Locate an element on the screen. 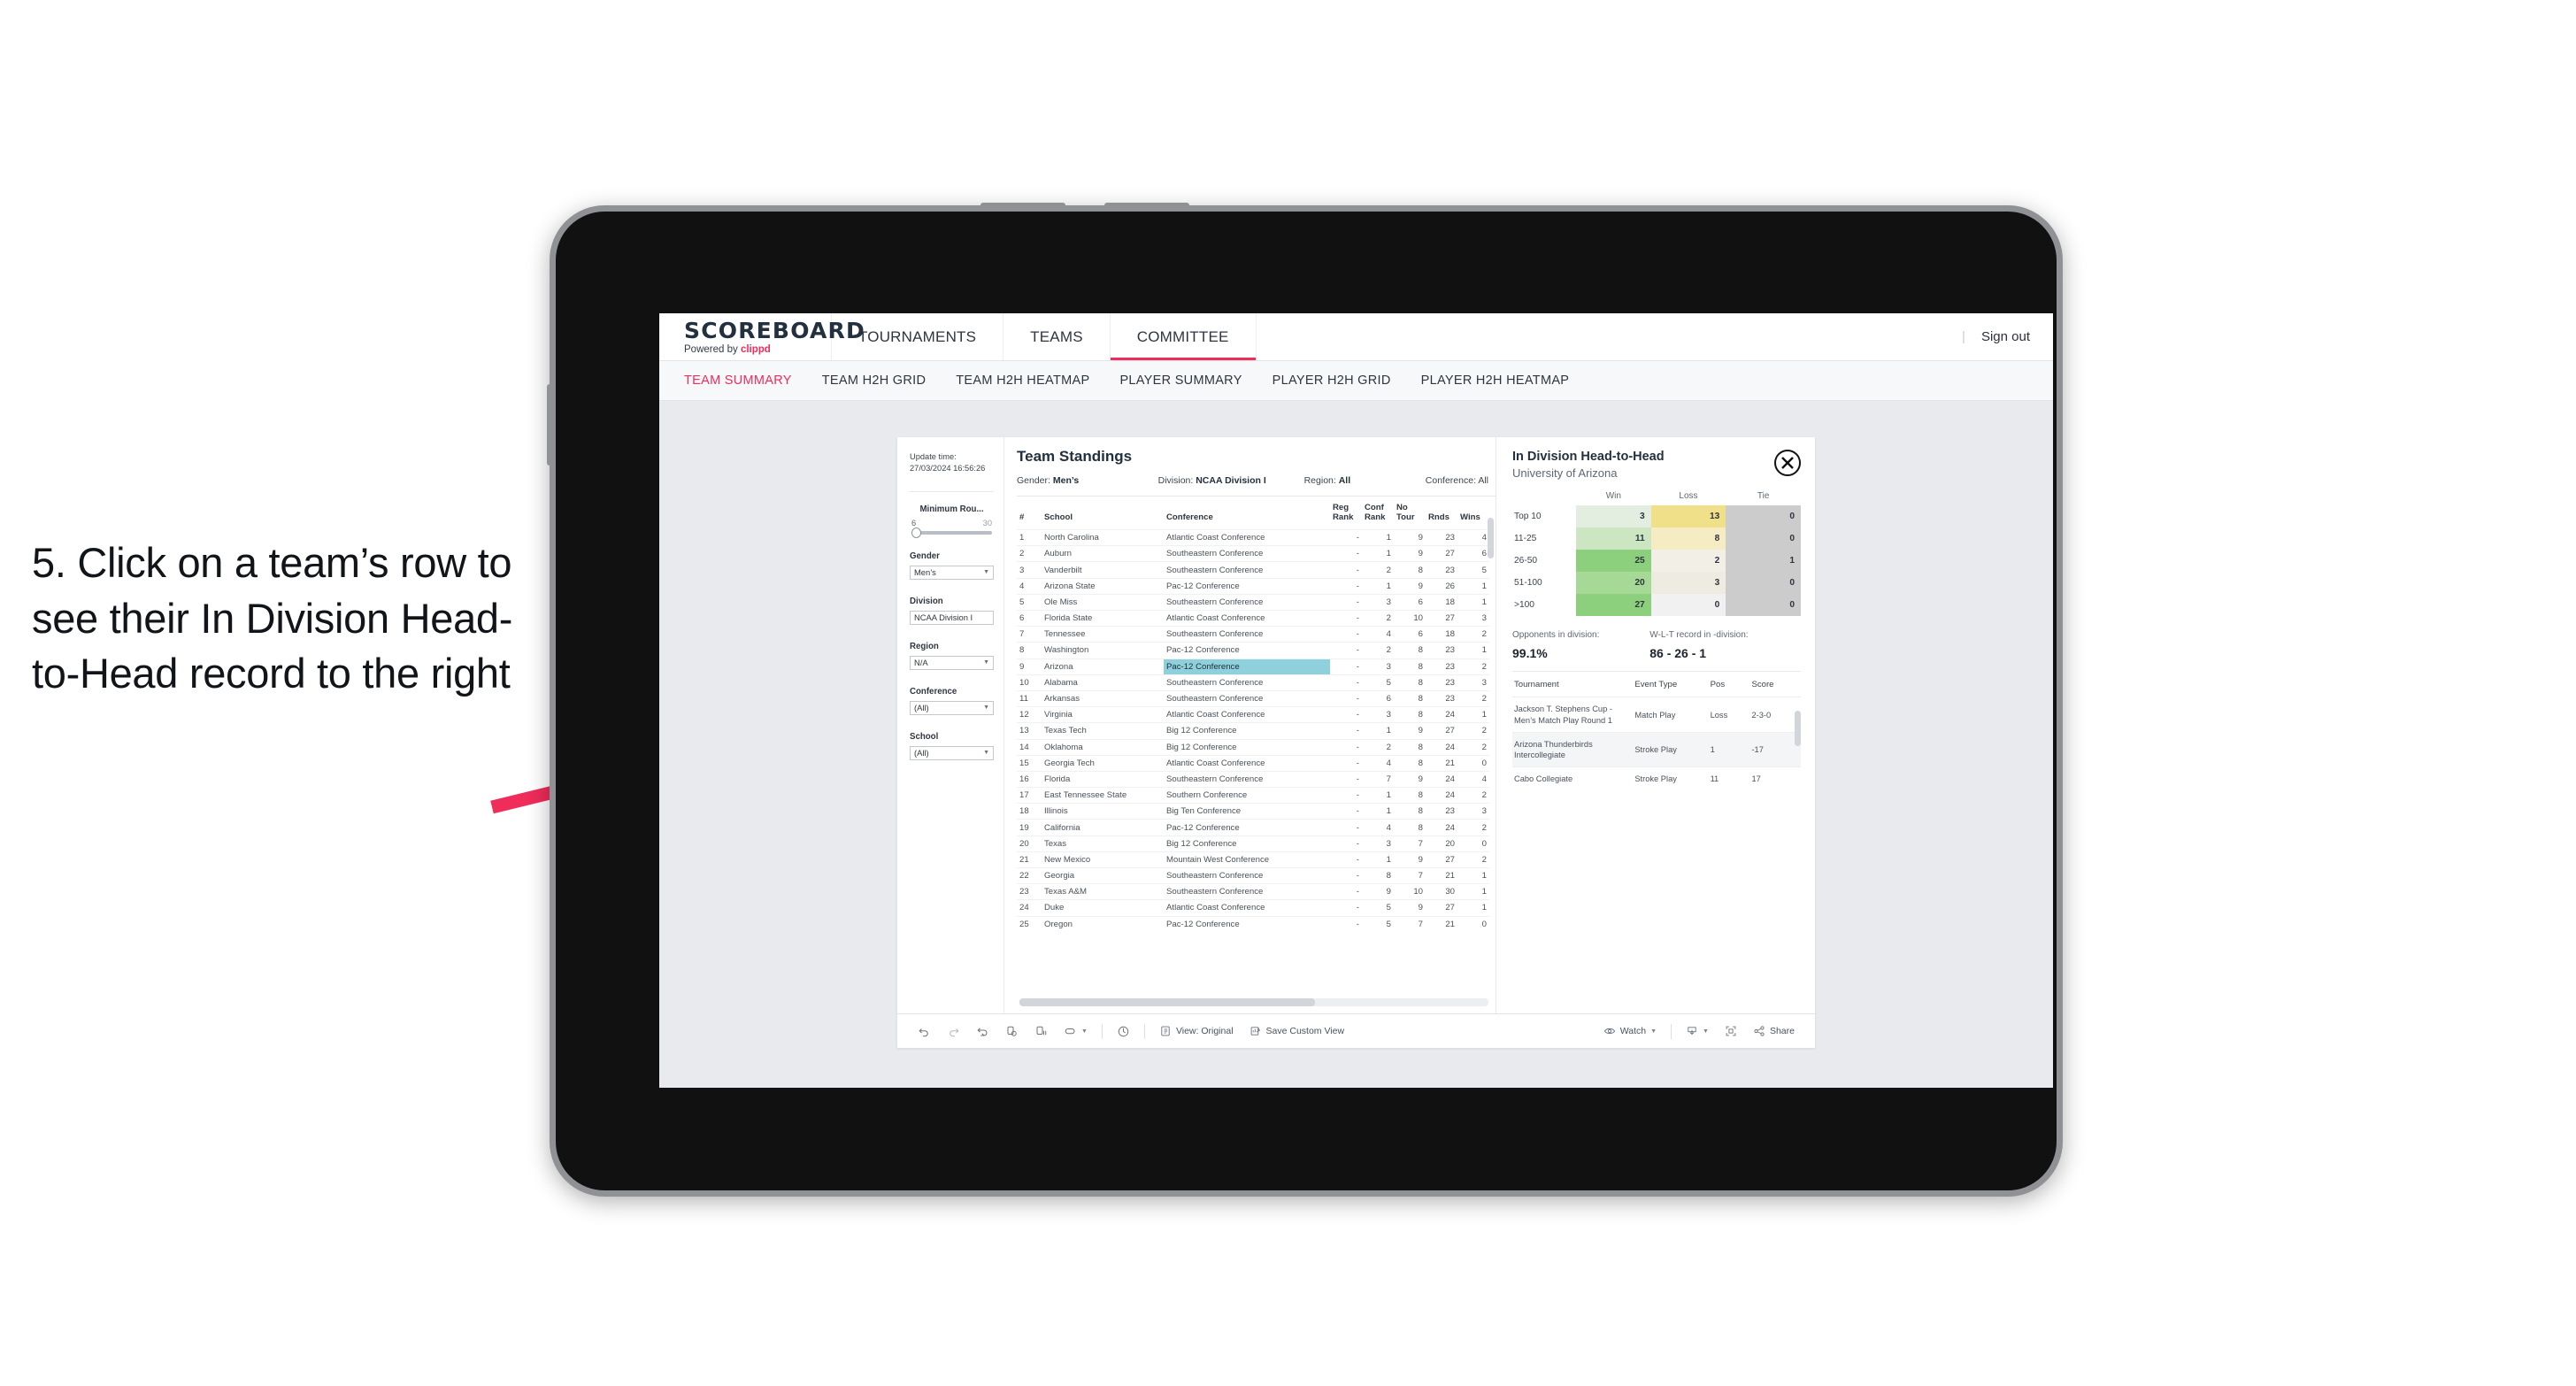  tie-cell: 1 is located at coordinates (1763, 561).